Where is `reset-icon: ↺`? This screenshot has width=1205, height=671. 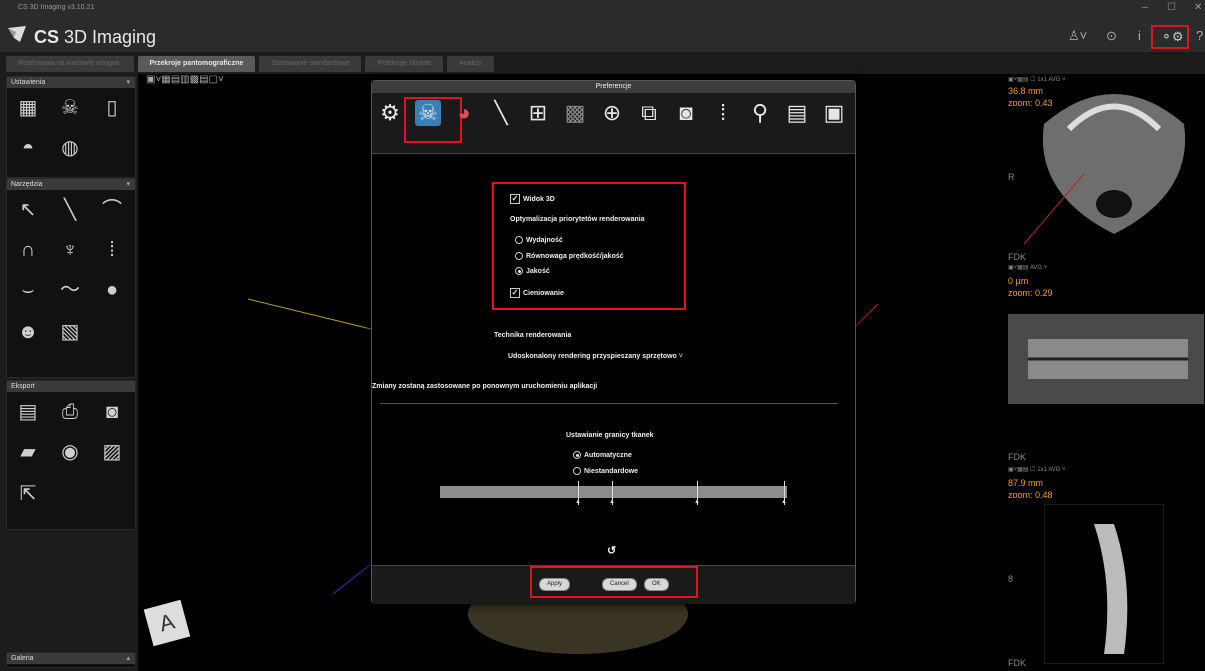 reset-icon: ↺ is located at coordinates (611, 550).